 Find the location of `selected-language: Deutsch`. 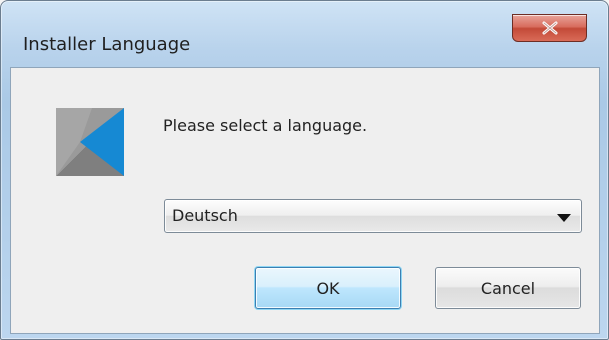

selected-language: Deutsch is located at coordinates (205, 215).